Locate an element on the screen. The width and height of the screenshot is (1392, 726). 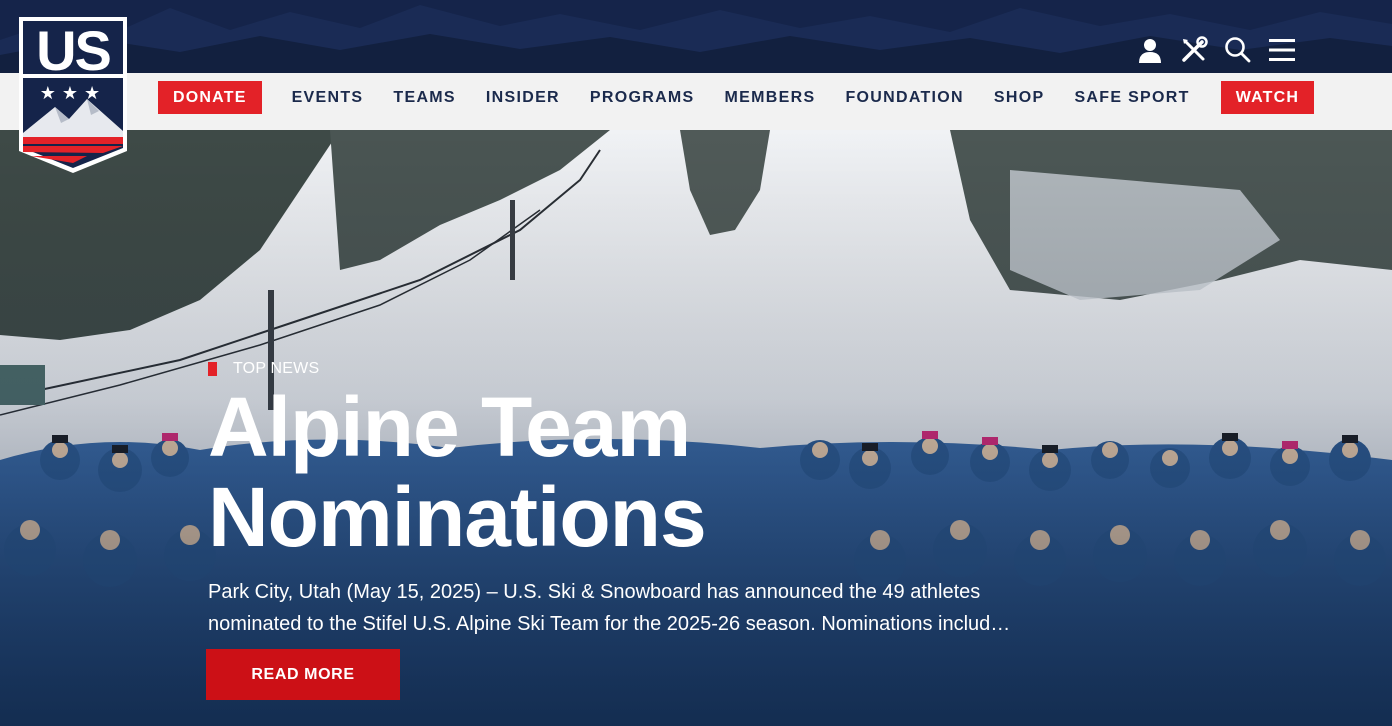
nav-item-members: MEMBERS is located at coordinates (770, 98).